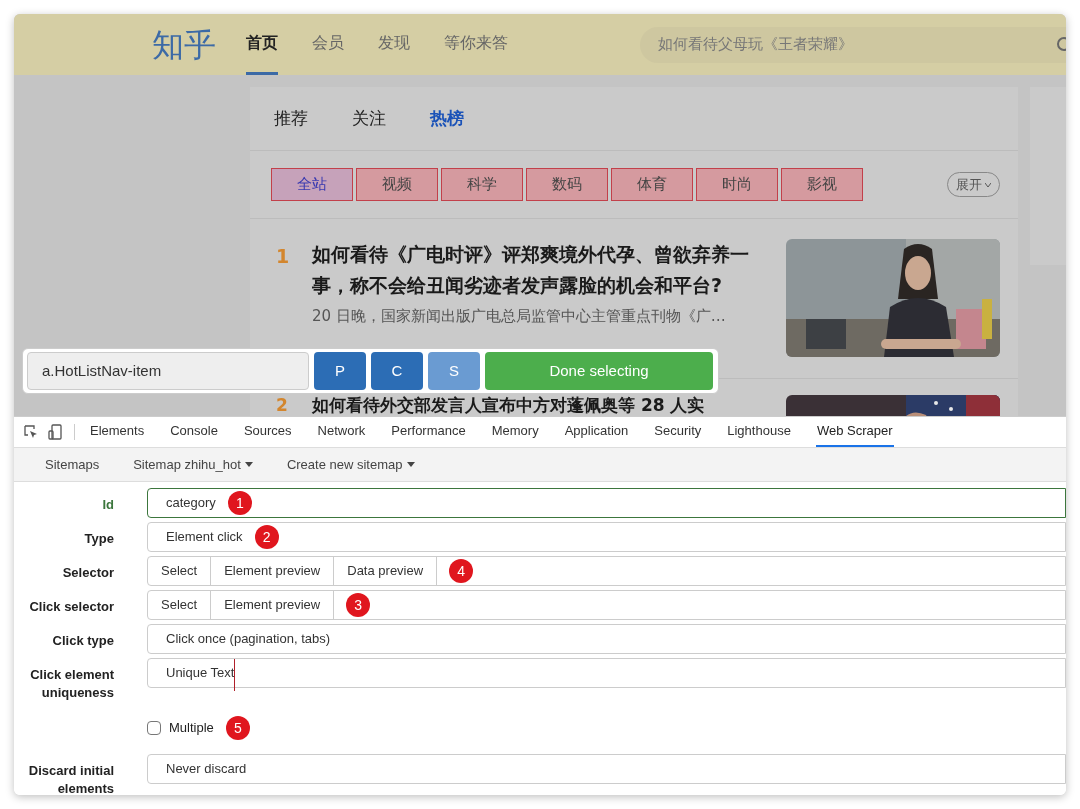 This screenshot has width=1080, height=809. I want to click on field-label: Click selector, so click(71, 607).